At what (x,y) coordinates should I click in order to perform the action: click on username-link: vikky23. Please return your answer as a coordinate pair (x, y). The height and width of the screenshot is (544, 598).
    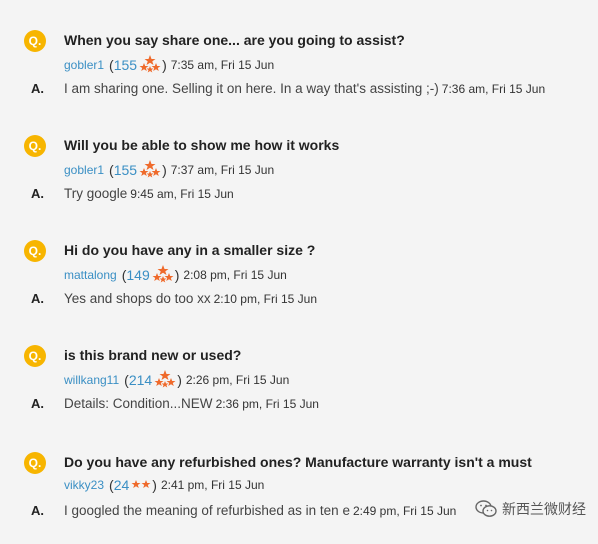
    Looking at the image, I should click on (84, 485).